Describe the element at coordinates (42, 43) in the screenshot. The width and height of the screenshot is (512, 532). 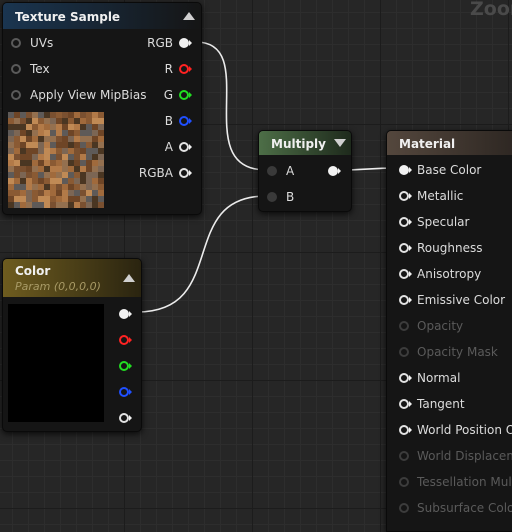
I see `pin-label: UVs` at that location.